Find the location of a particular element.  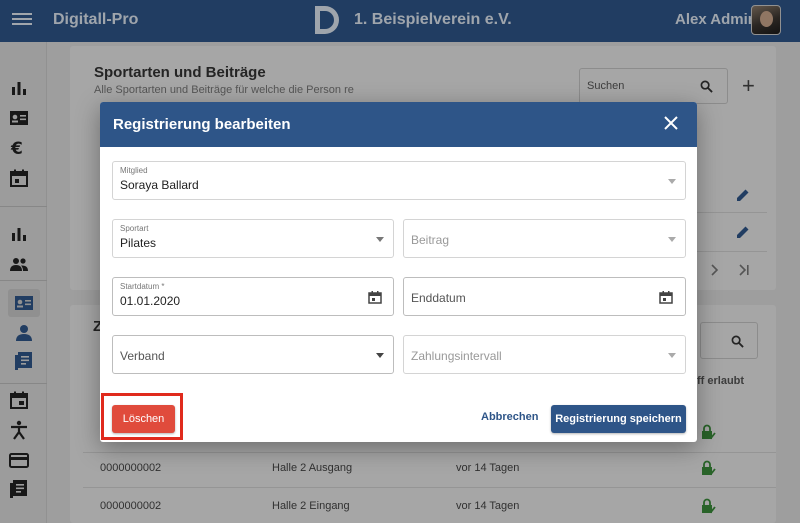

member-label: Mitglied is located at coordinates (134, 170).